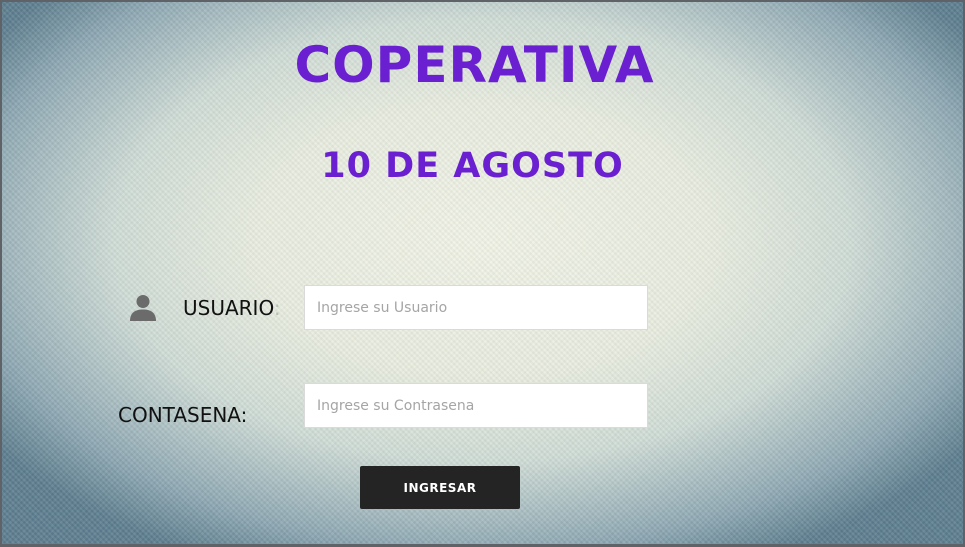 The image size is (965, 547). I want to click on login-button: INGRESAR, so click(440, 487).